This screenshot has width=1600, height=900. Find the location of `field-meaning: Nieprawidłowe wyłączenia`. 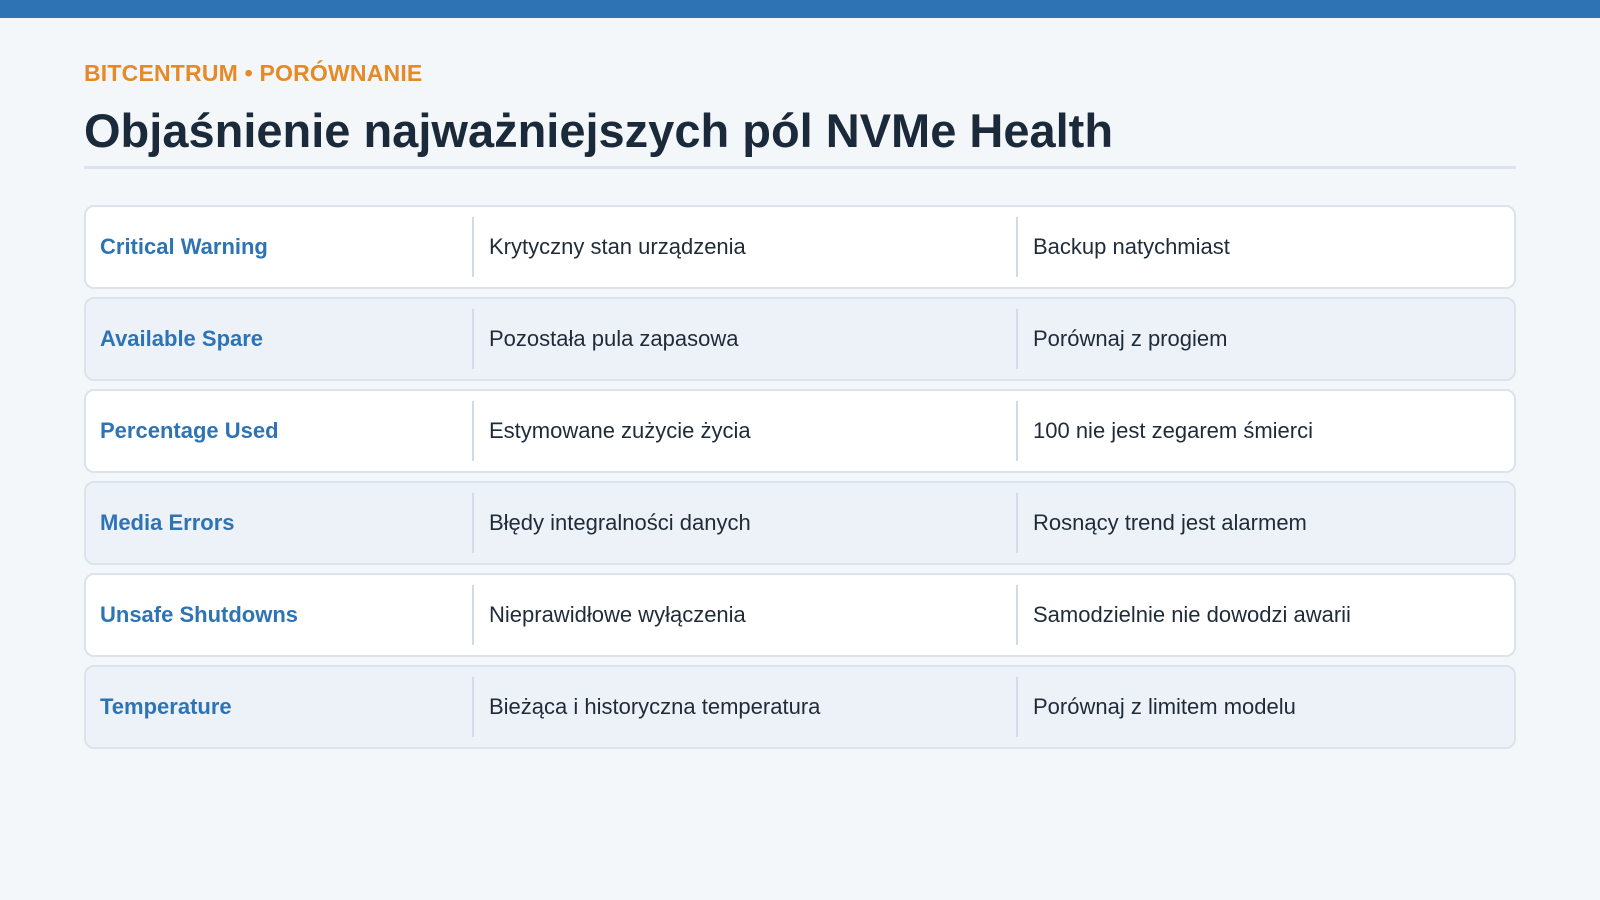

field-meaning: Nieprawidłowe wyłączenia is located at coordinates (617, 614).